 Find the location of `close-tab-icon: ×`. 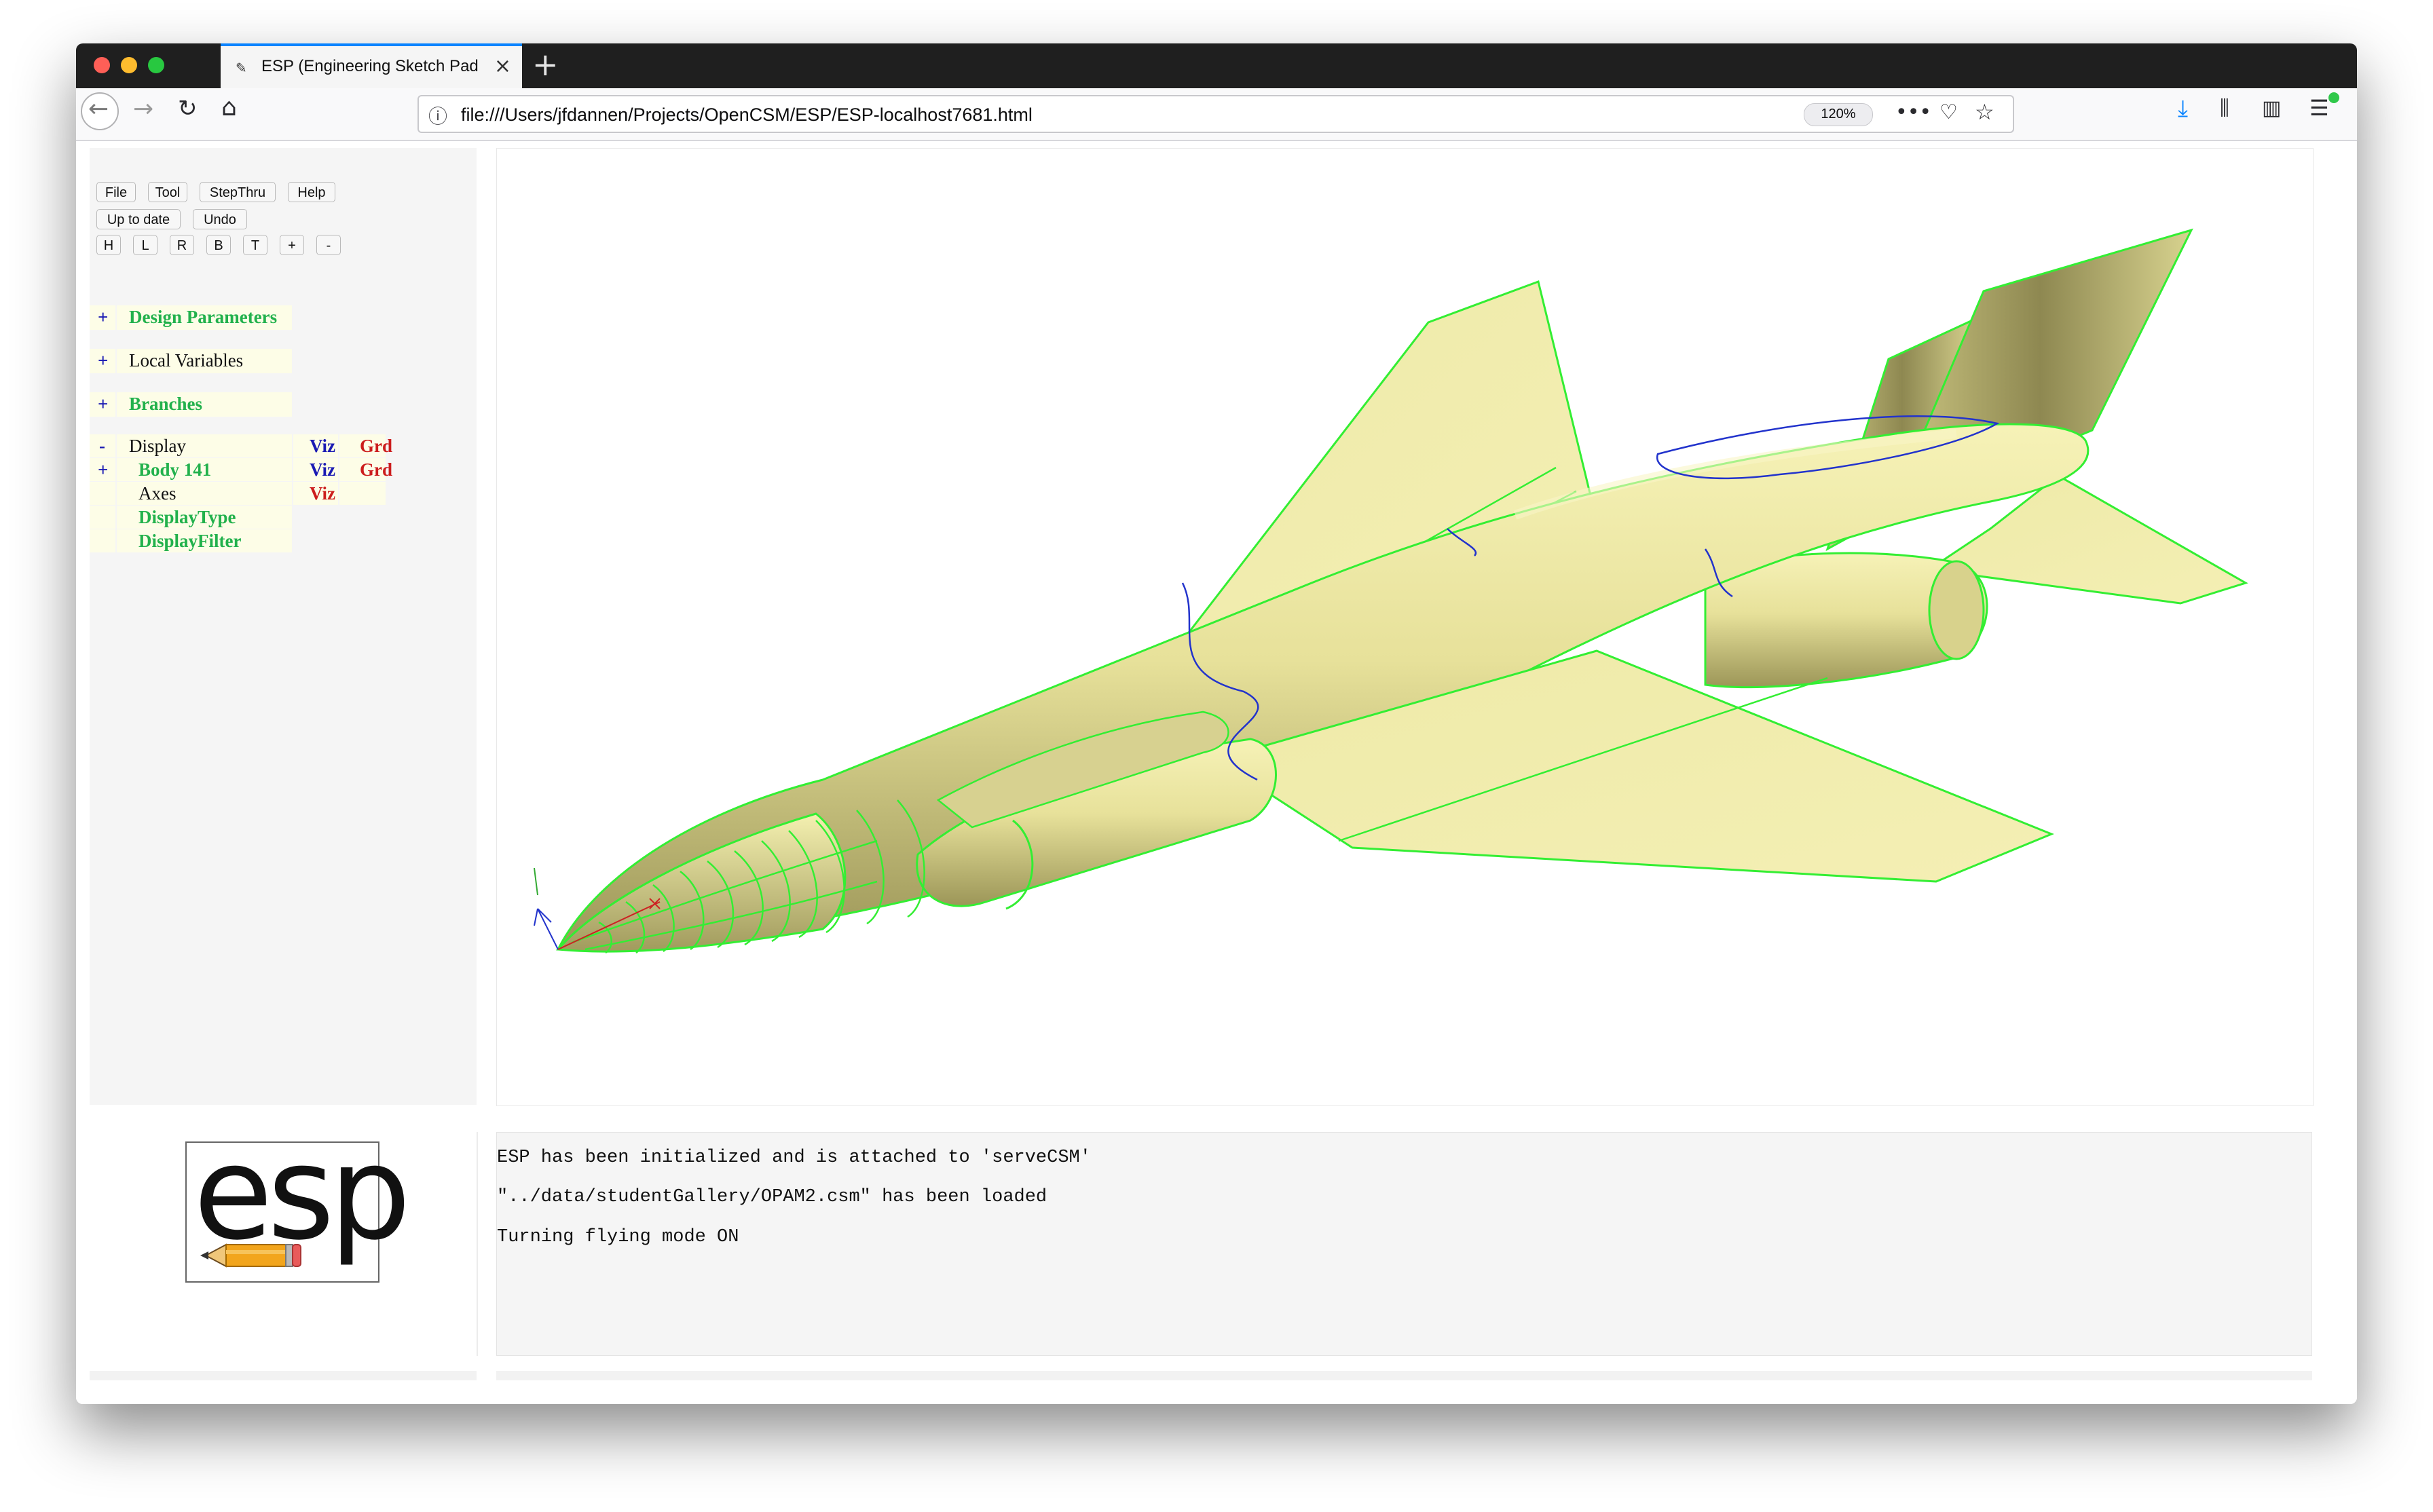

close-tab-icon: × is located at coordinates (503, 66).